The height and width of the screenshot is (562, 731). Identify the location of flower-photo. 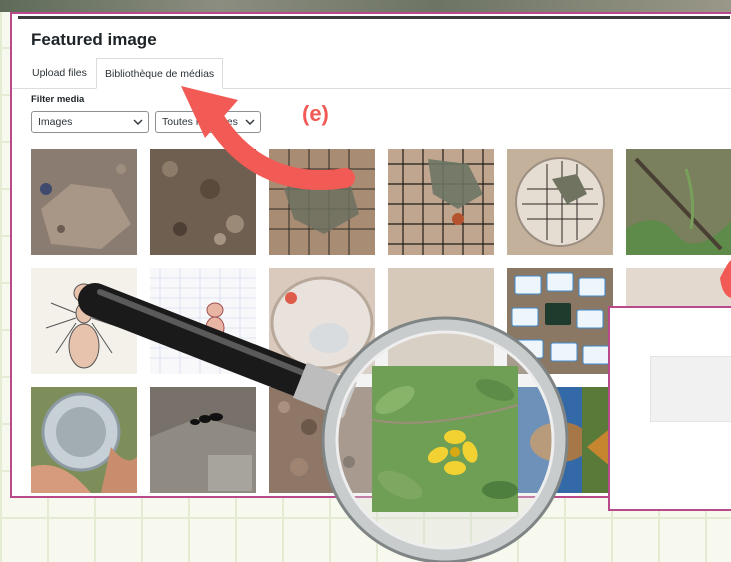
(445, 439).